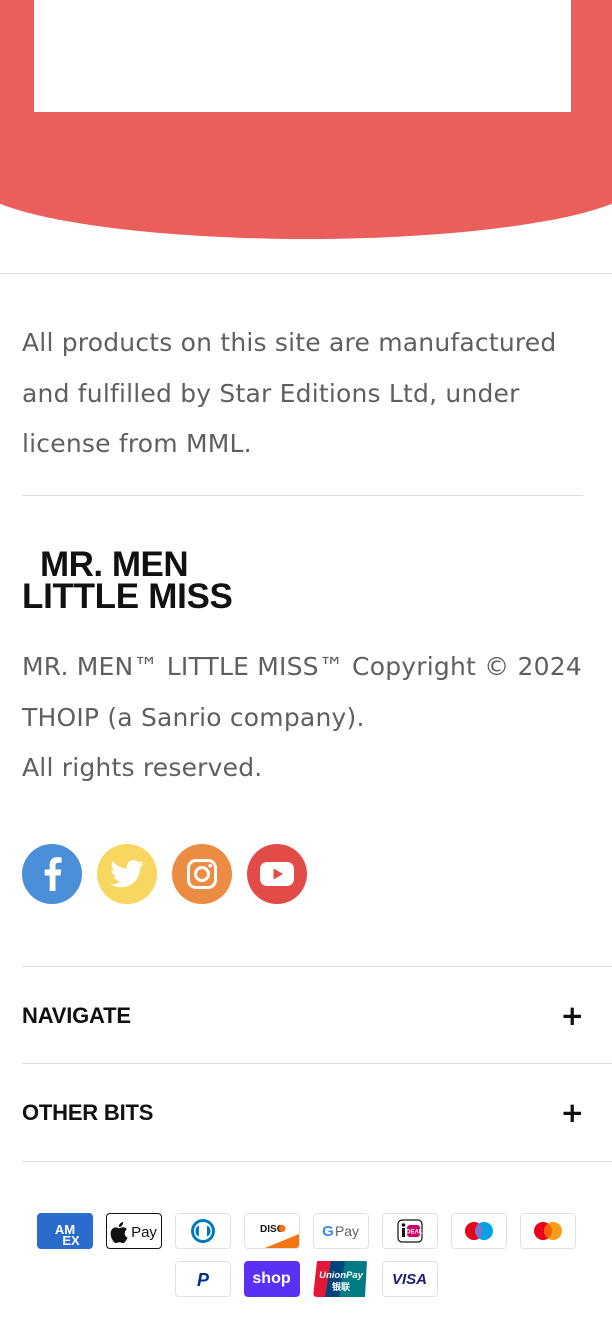  What do you see at coordinates (164, 874) in the screenshot?
I see `social-links` at bounding box center [164, 874].